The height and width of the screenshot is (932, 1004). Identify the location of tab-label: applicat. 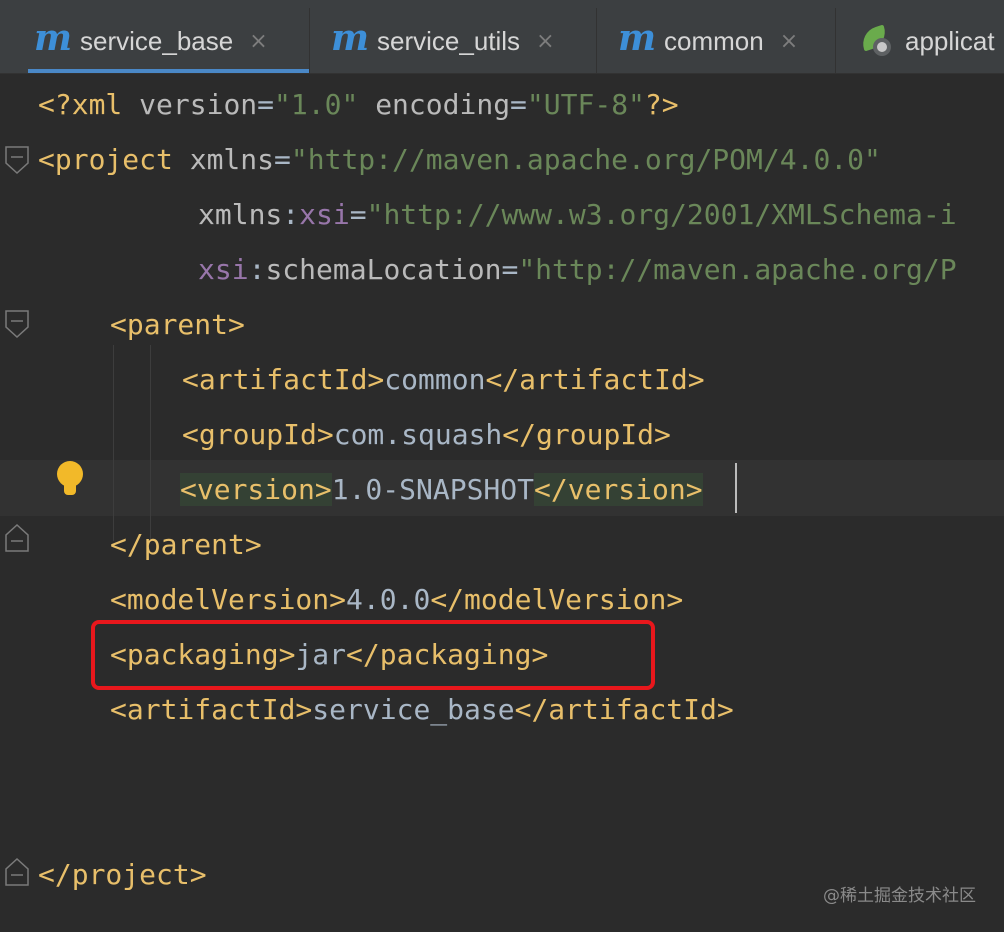
(950, 40).